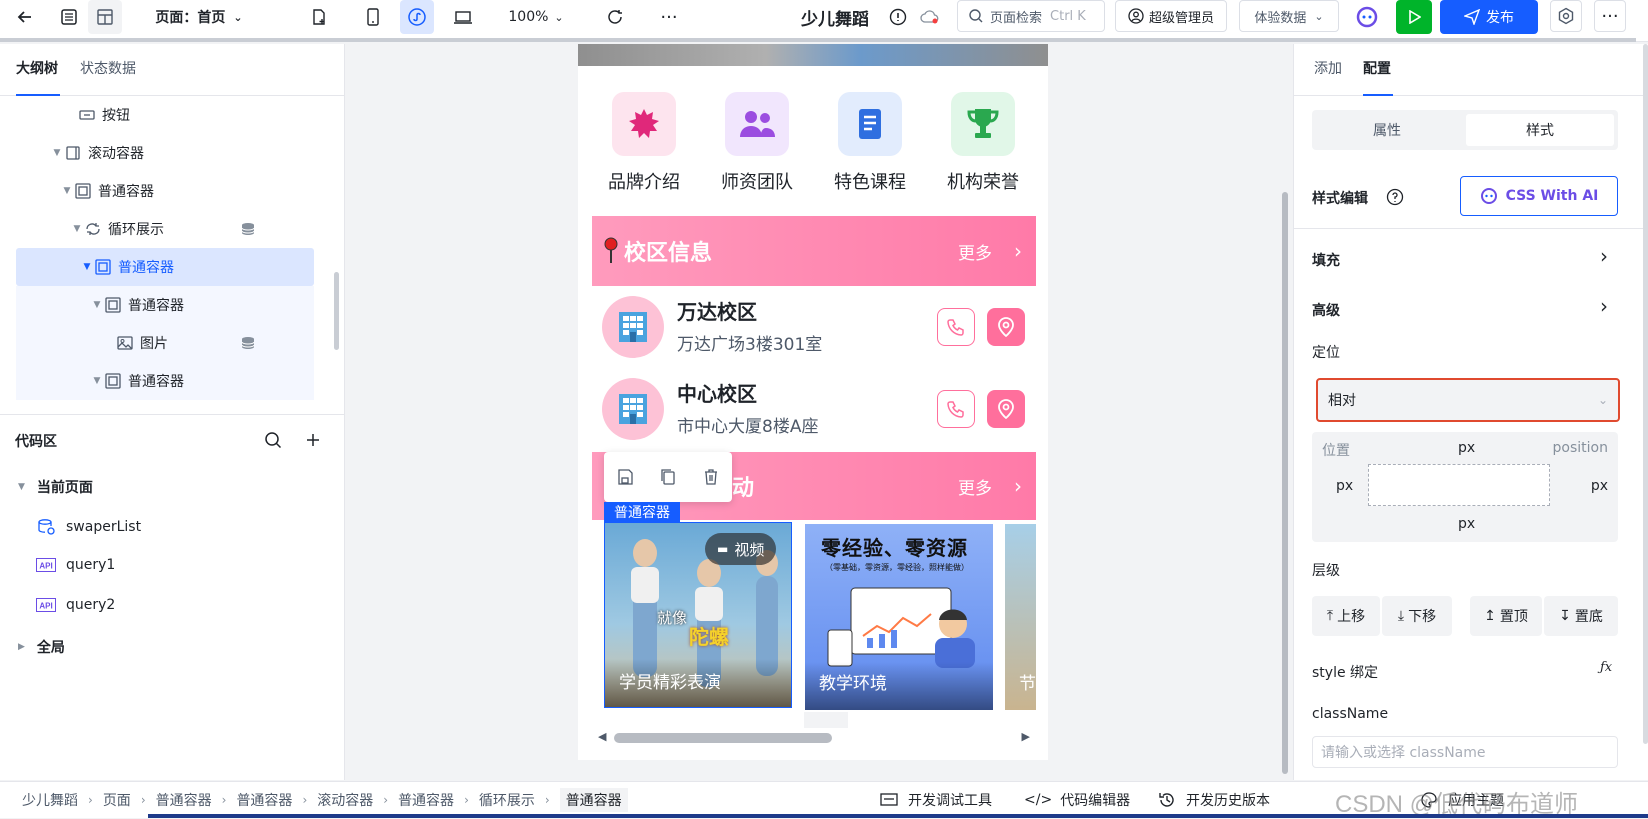  Describe the element at coordinates (345, 800) in the screenshot. I see `breadcrumb-item: 滚动容器` at that location.